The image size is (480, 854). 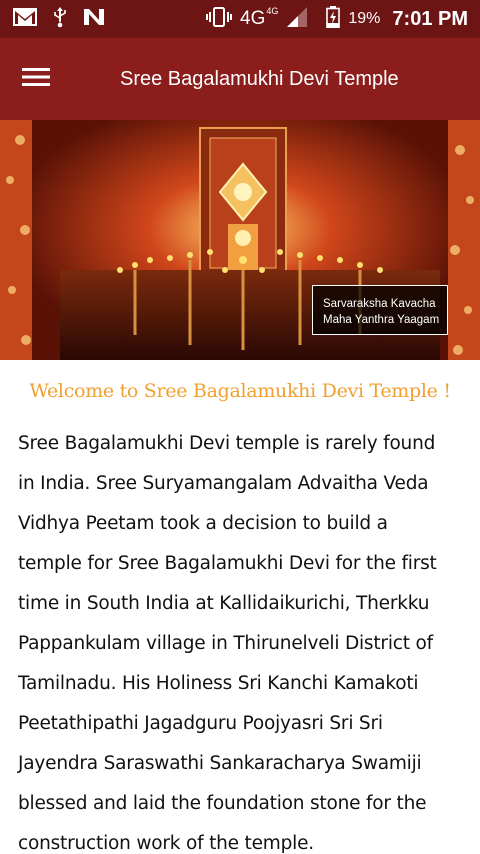 I want to click on clock: 7:01 PM, so click(x=430, y=18).